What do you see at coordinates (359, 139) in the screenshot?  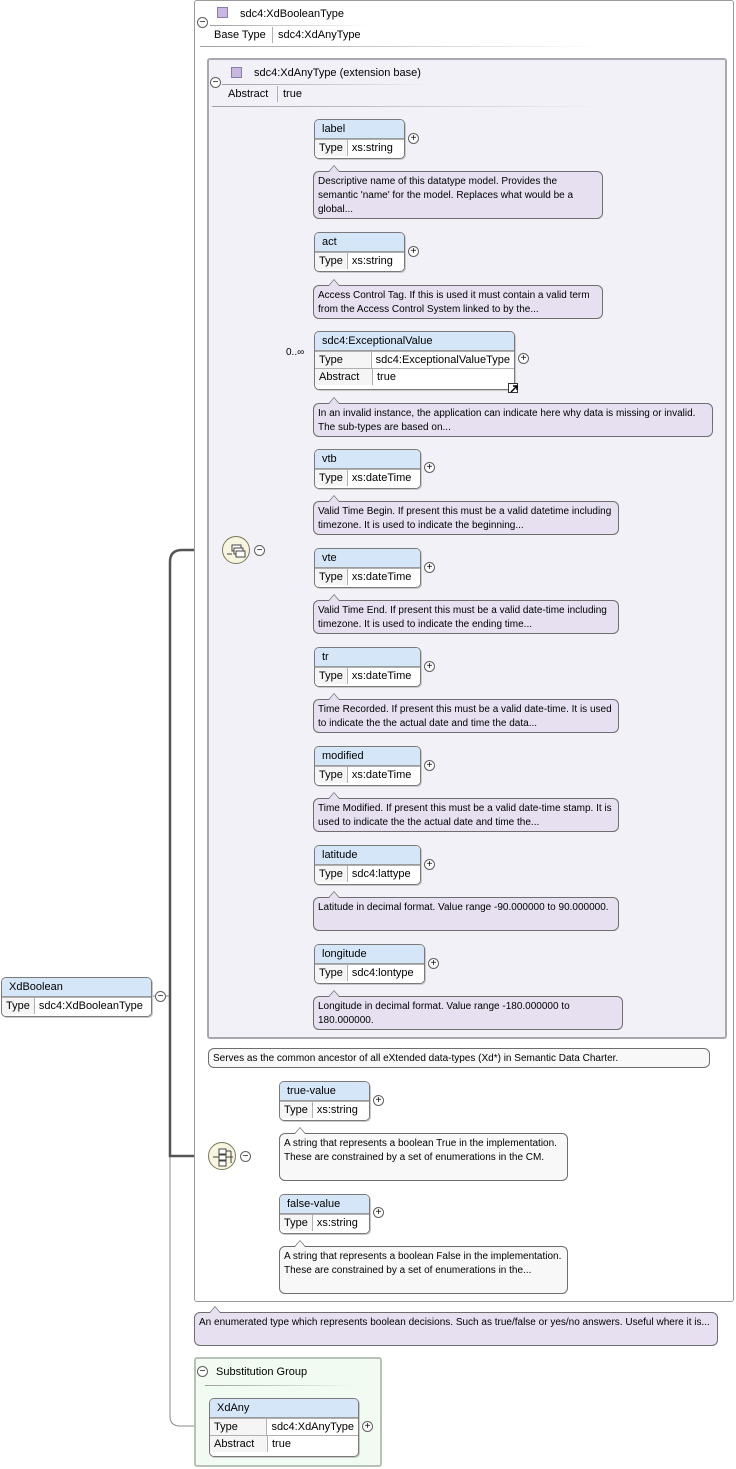 I see `element-label: label Type xs:string` at bounding box center [359, 139].